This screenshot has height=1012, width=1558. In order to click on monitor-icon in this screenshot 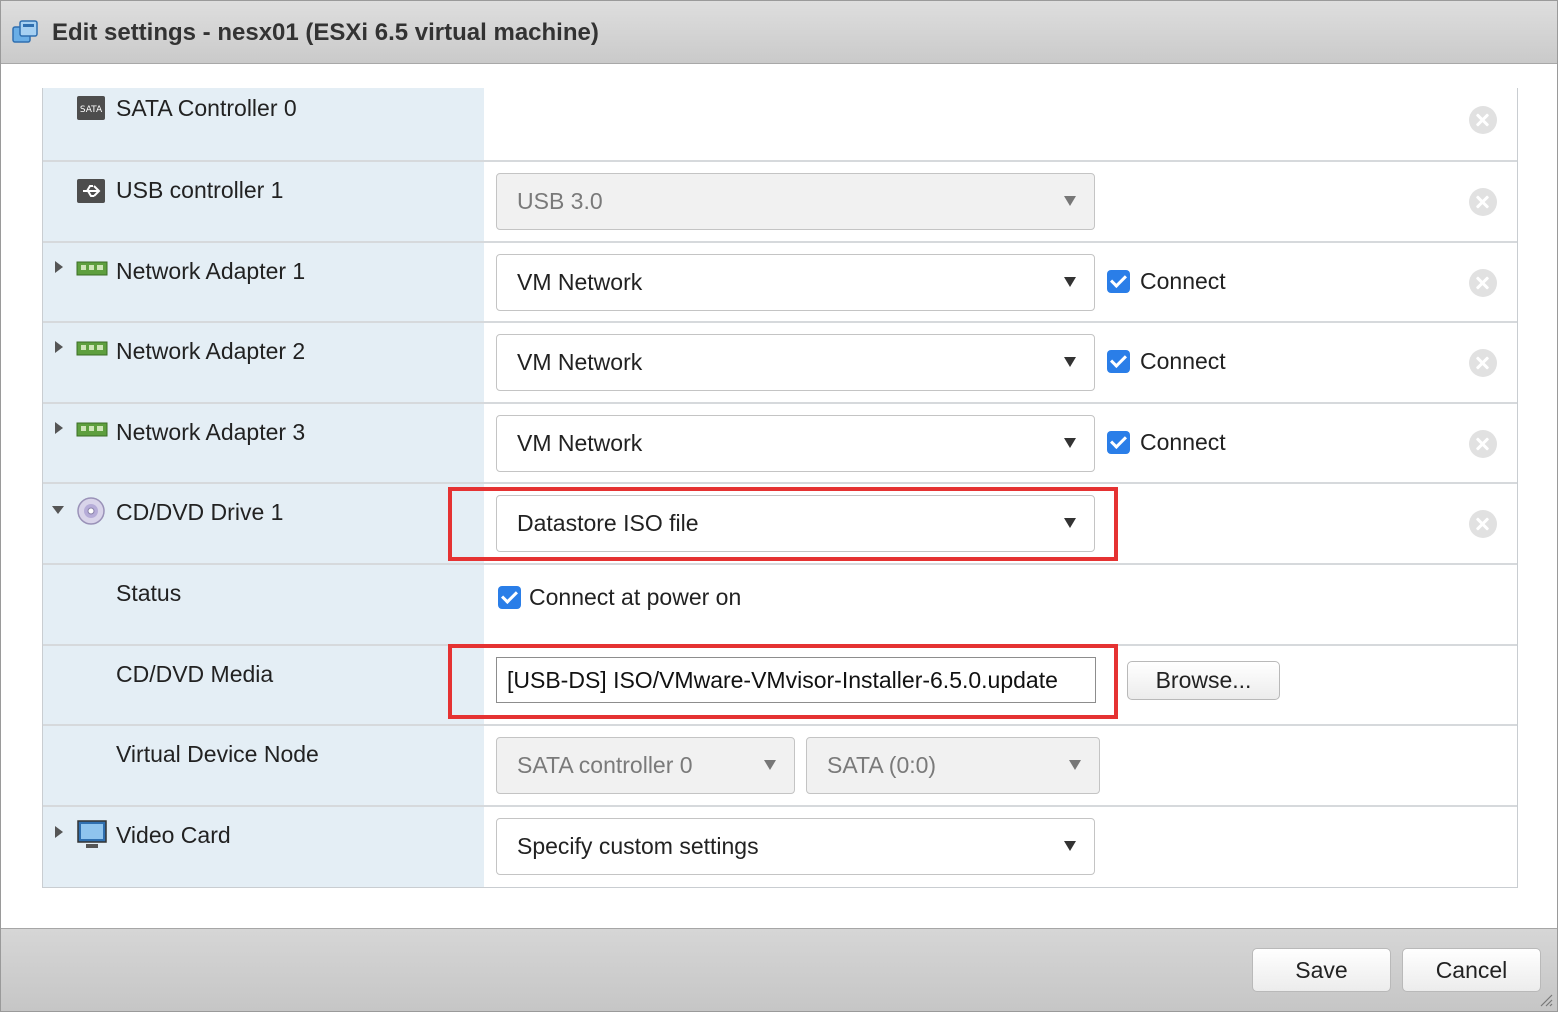, I will do `click(92, 834)`.